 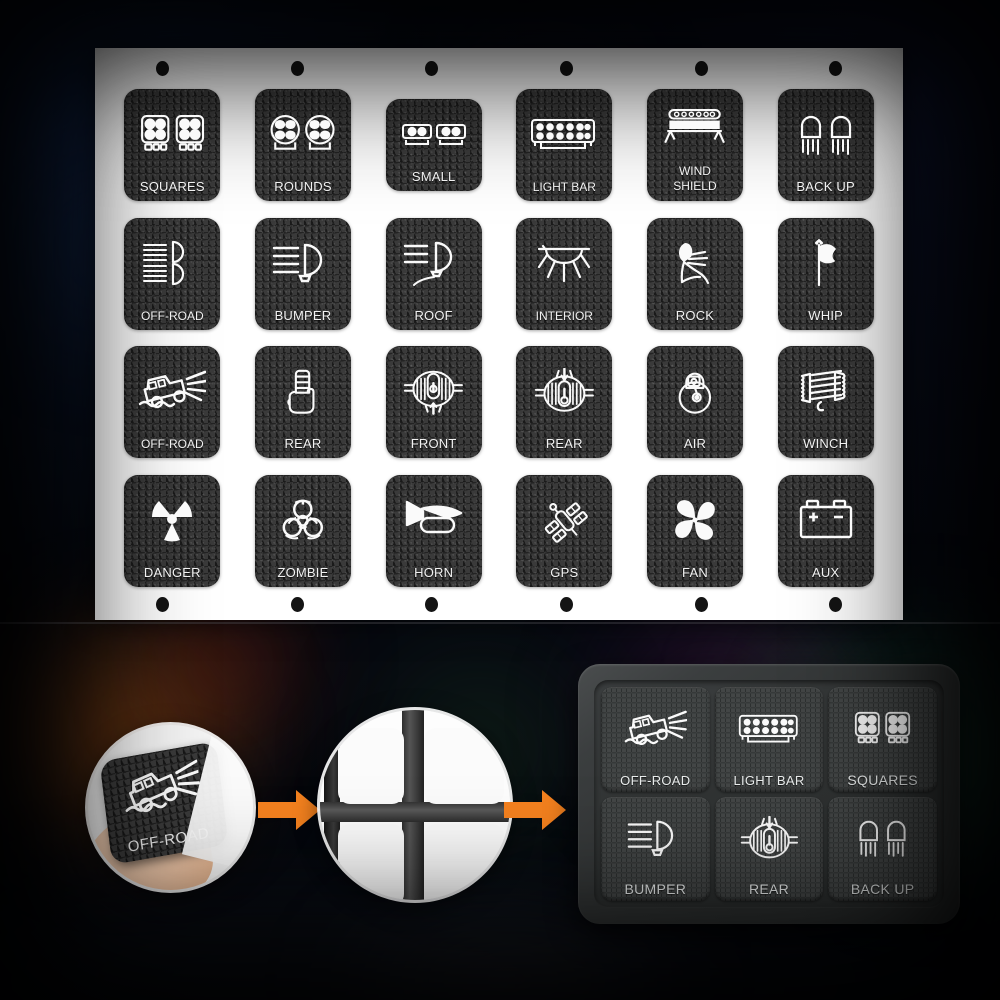 I want to click on panel-key-squares: SQUARES, so click(x=882, y=739).